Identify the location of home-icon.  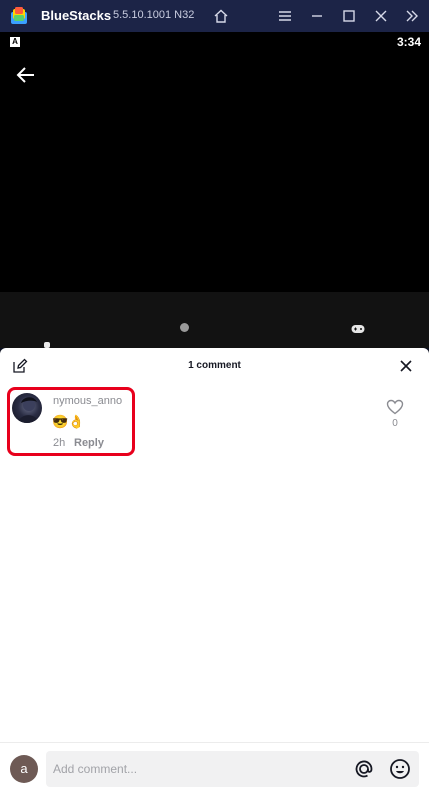
(221, 16).